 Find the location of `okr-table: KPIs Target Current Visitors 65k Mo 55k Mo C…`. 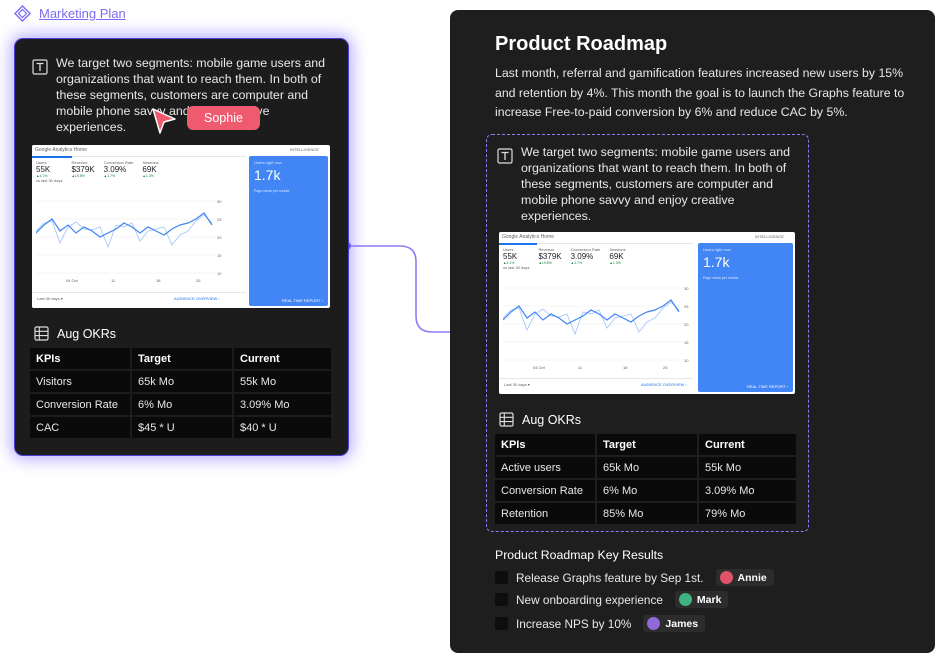

okr-table: KPIs Target Current Visitors 65k Mo 55k Mo C… is located at coordinates (180, 393).